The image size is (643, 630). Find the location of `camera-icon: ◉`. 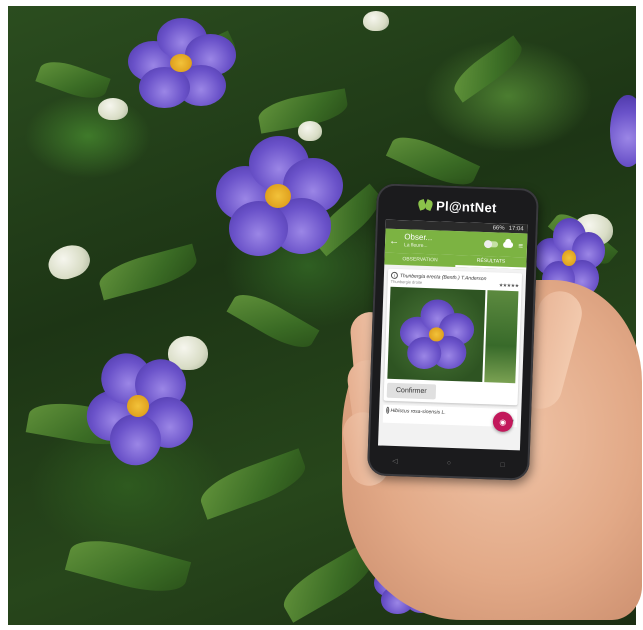

camera-icon: ◉ is located at coordinates (503, 422).